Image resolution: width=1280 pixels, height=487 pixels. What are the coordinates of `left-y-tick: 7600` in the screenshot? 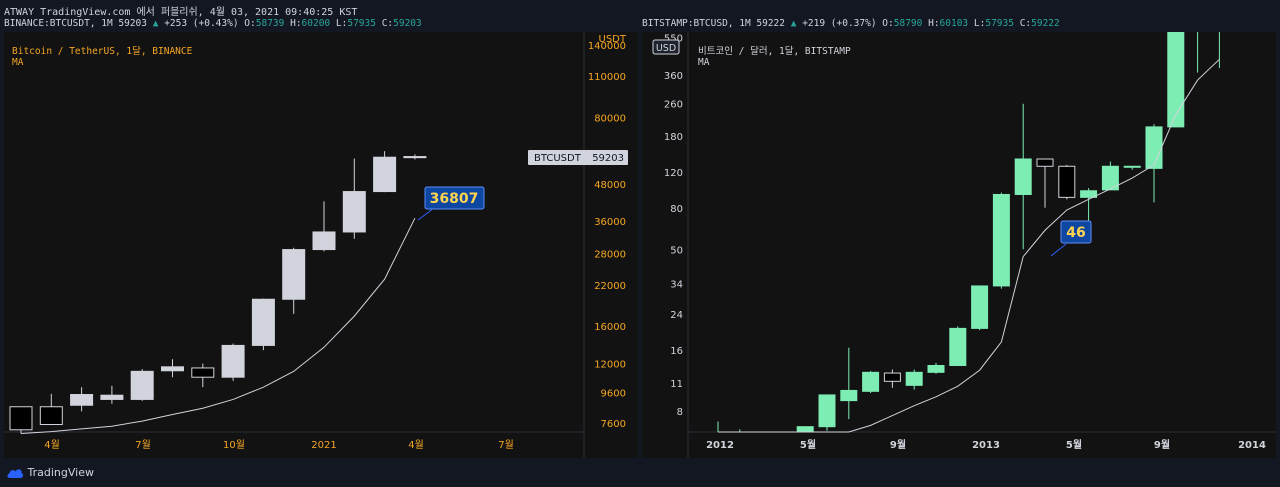 It's located at (613, 424).